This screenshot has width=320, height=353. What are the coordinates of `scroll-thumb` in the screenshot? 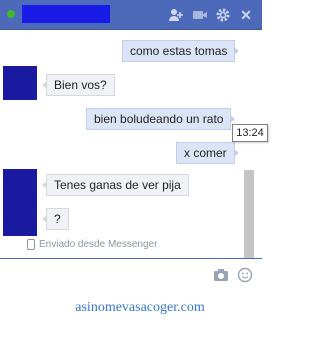 It's located at (249, 214).